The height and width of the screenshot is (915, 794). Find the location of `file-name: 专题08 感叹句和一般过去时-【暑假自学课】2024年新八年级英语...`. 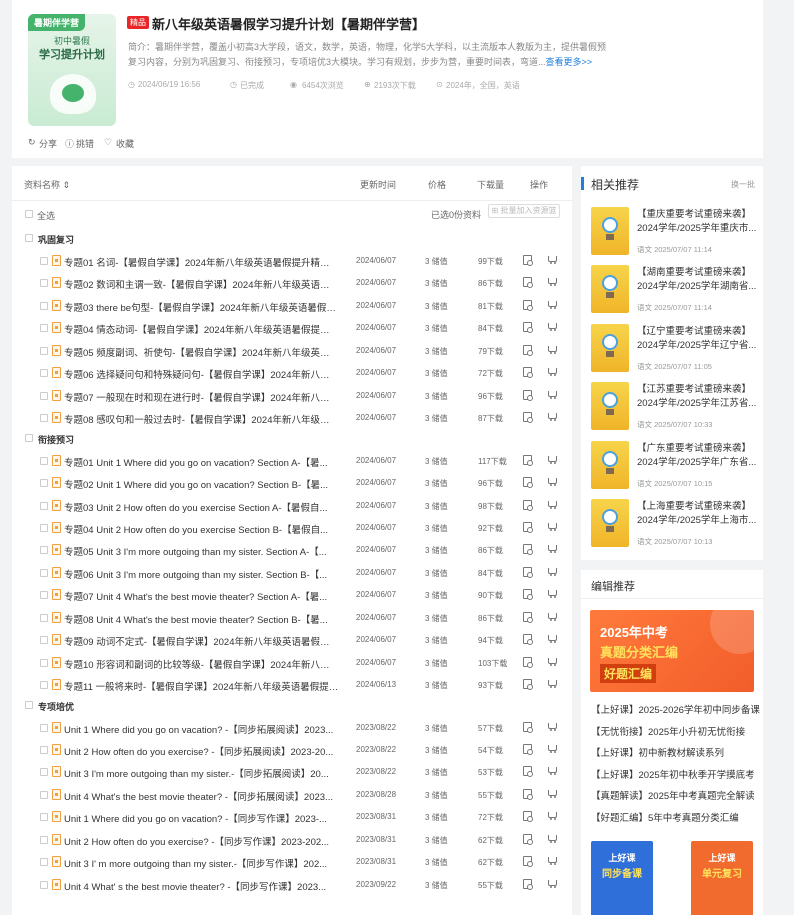

file-name: 专题08 感叹句和一般过去时-【暑假自学课】2024年新八年级英语... is located at coordinates (201, 419).